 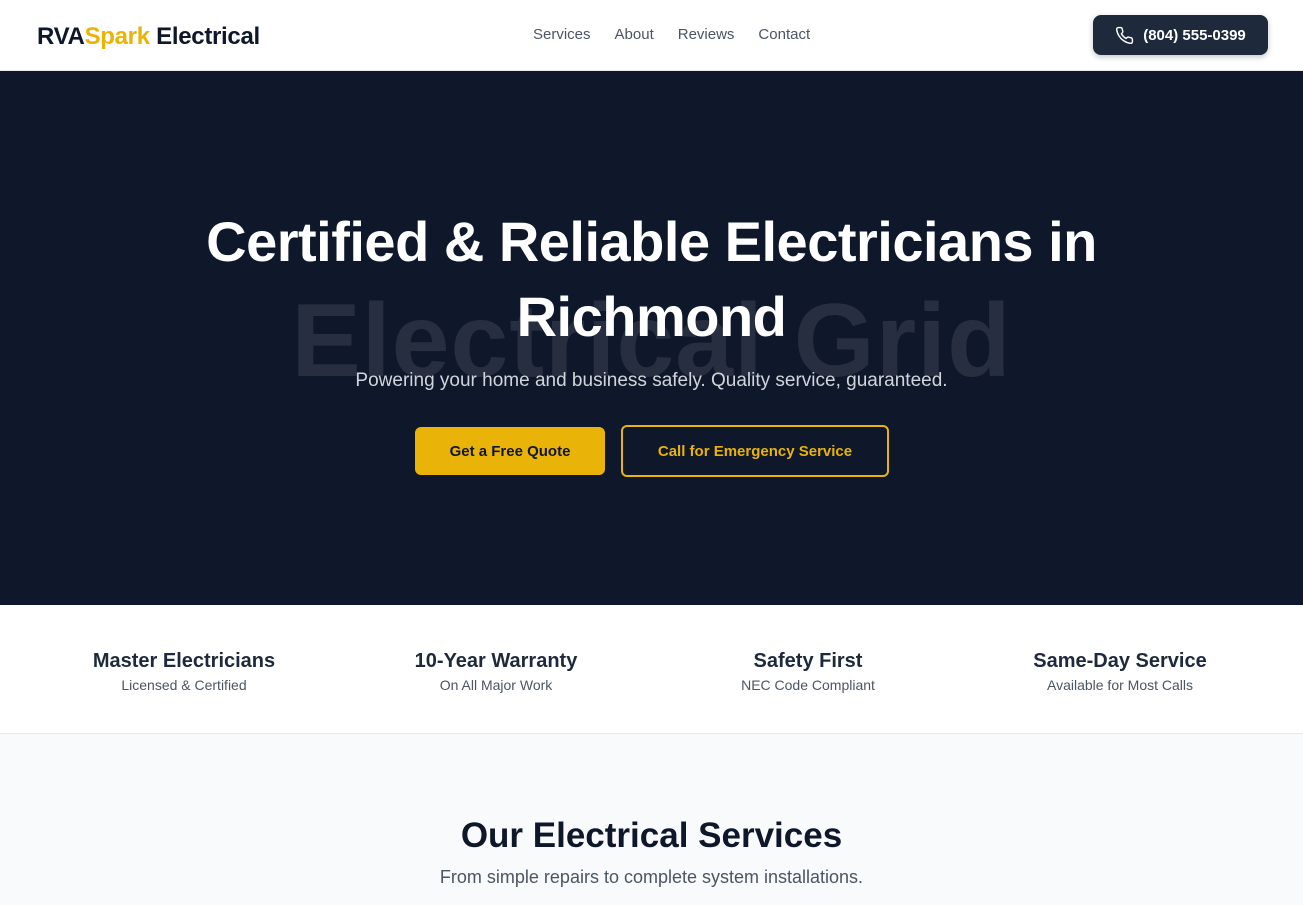 I want to click on feature-item: Safety First NEC Code Compliant, so click(x=808, y=672).